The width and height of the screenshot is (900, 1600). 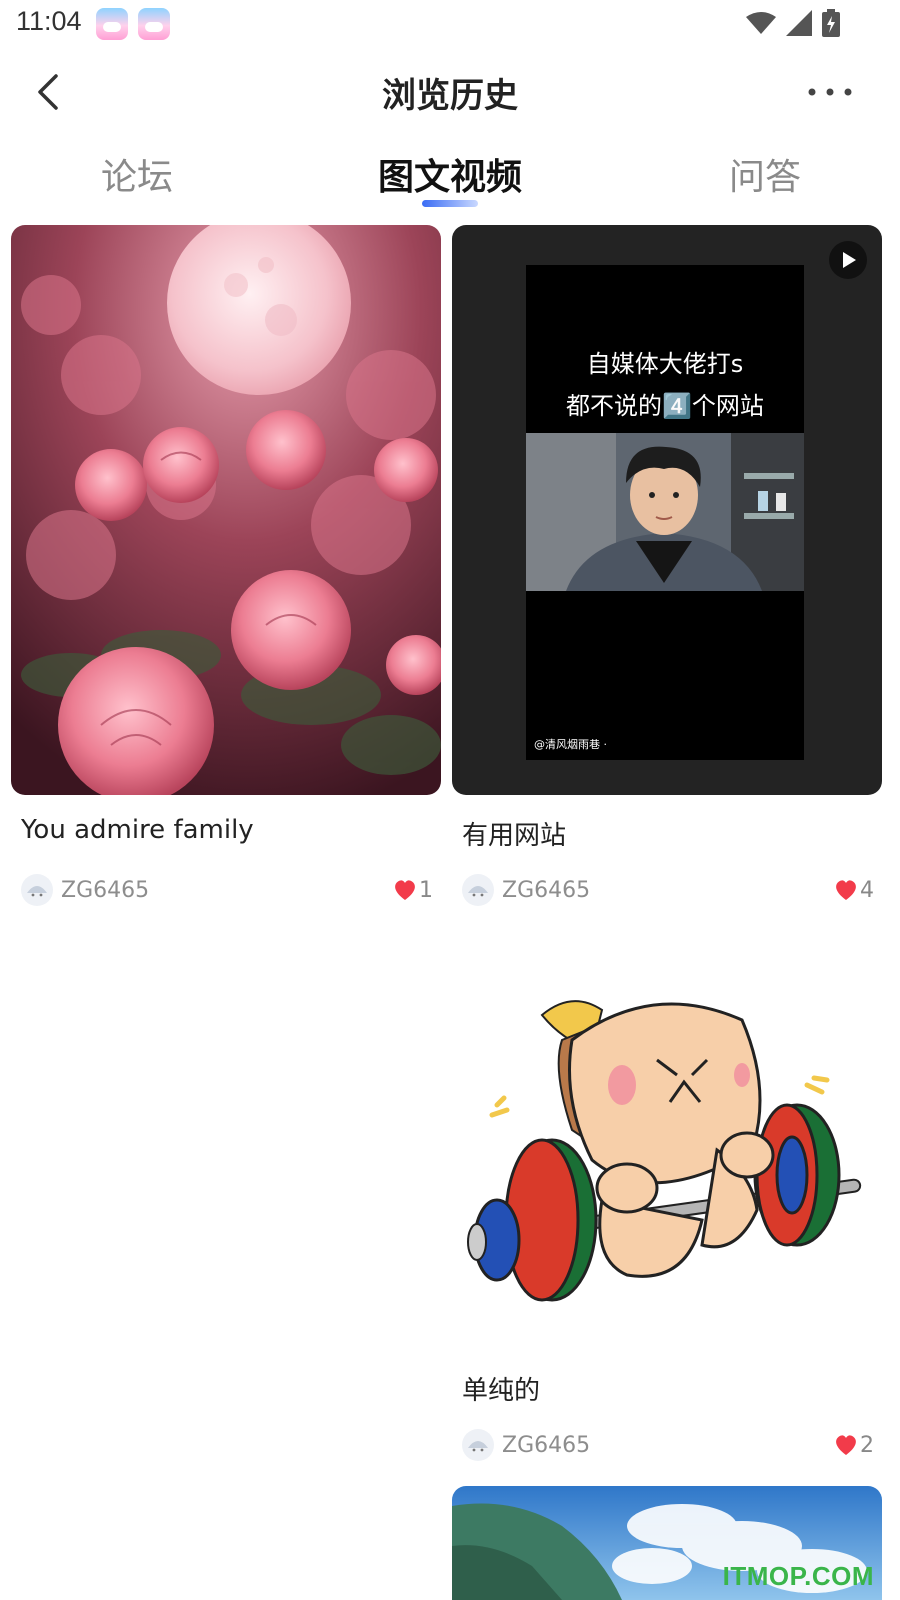 What do you see at coordinates (664, 1151) in the screenshot?
I see `cartoon-weightlifting-sticker` at bounding box center [664, 1151].